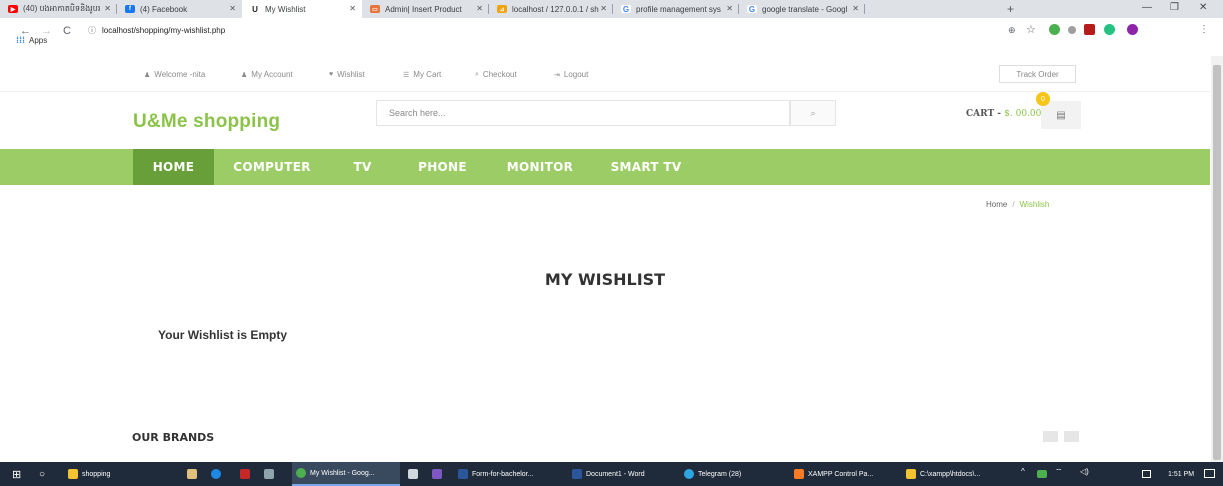  I want to click on url-field: ⓘ localhost/shopping/my-wishlist.php, so click(538, 30).